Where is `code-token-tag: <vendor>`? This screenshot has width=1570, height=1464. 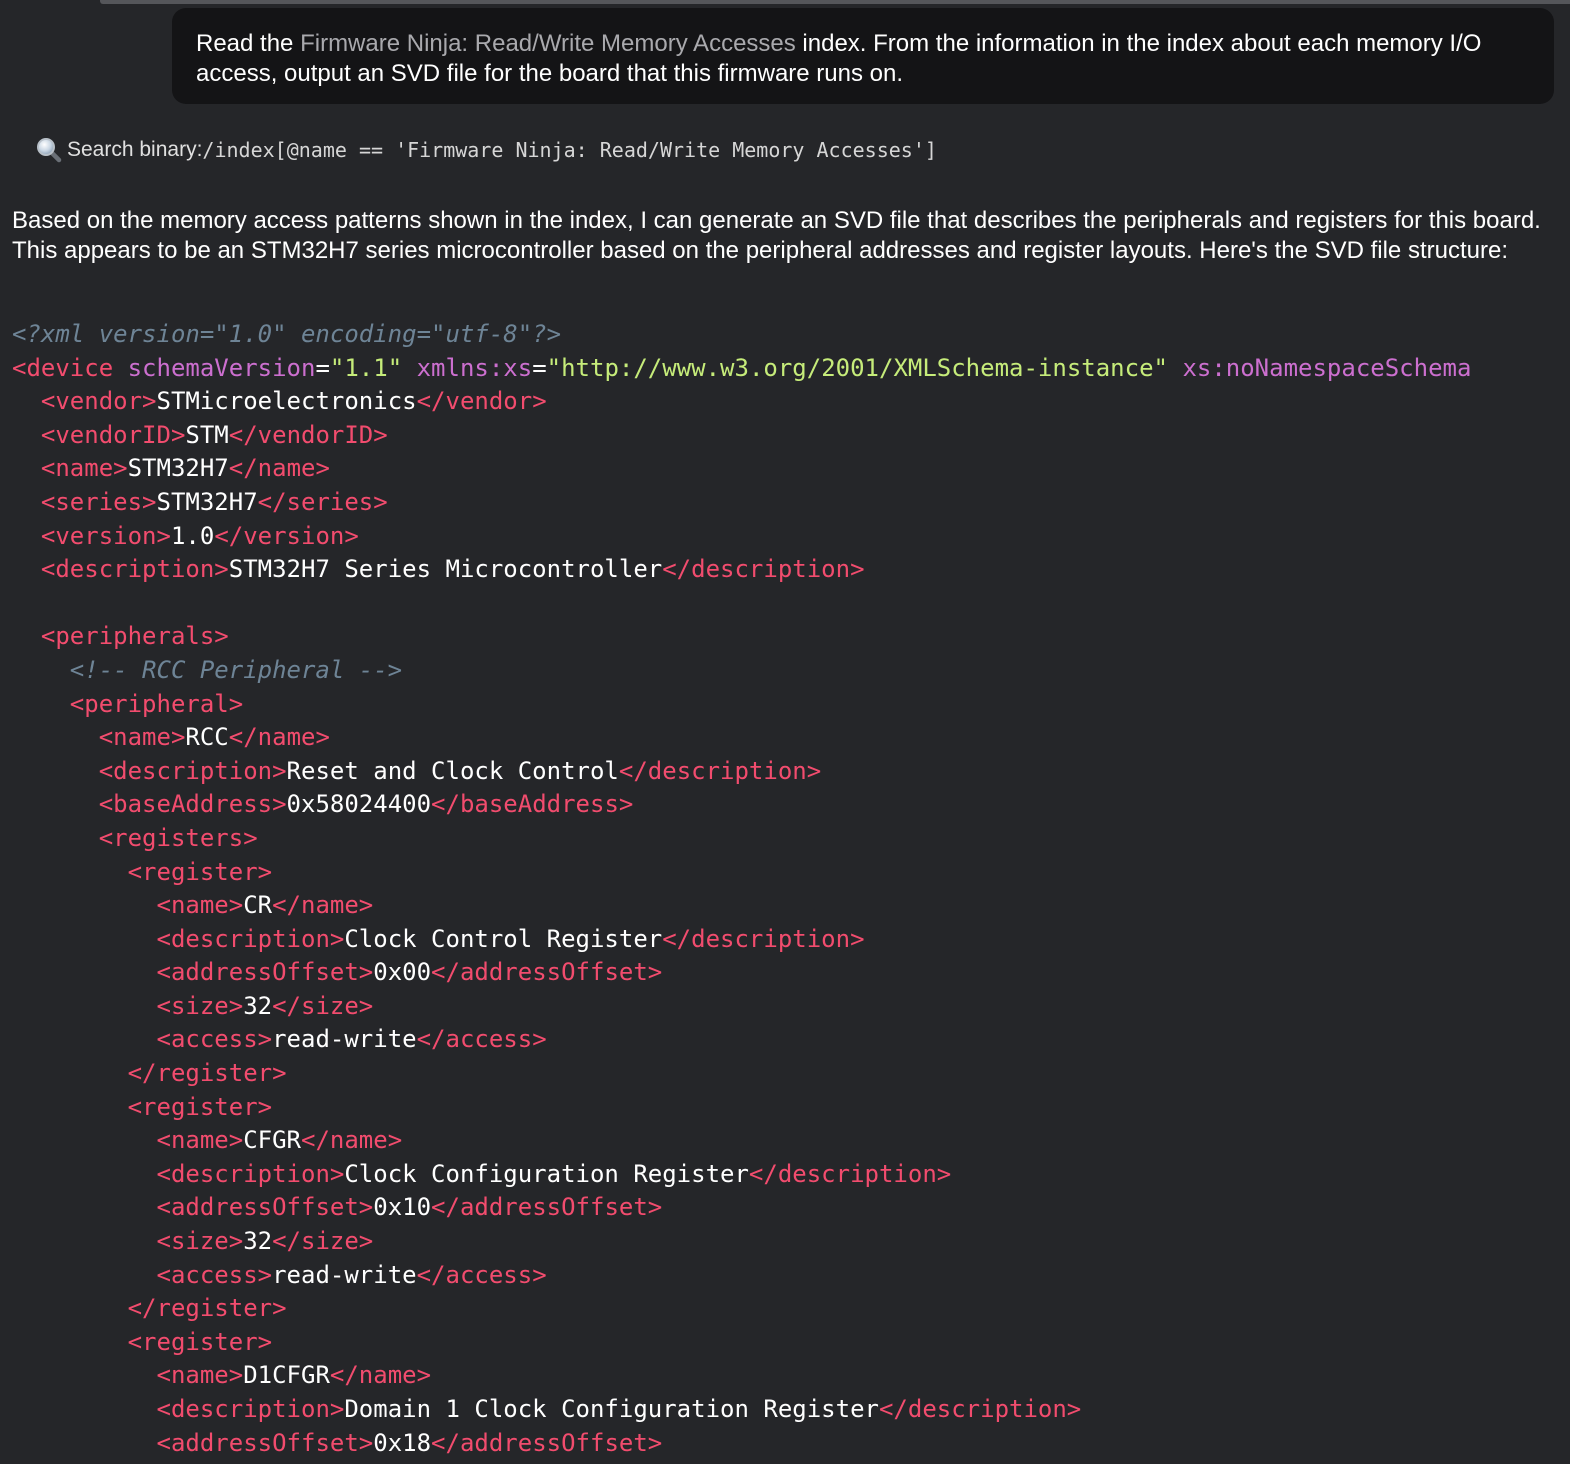
code-token-tag: <vendor> is located at coordinates (98, 401).